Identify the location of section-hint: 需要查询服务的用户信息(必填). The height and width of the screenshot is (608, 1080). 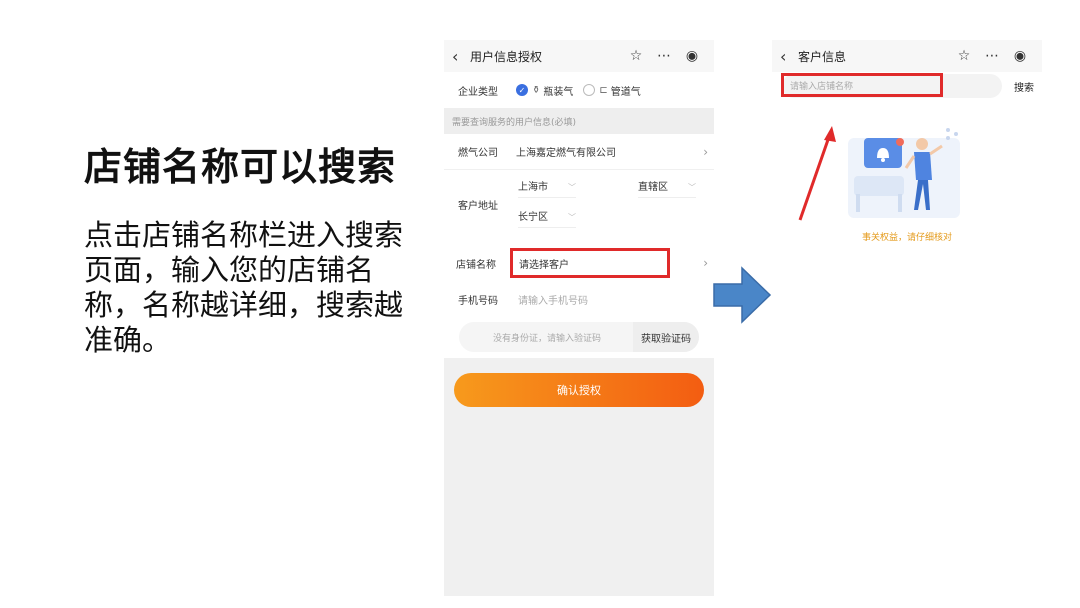
(579, 121).